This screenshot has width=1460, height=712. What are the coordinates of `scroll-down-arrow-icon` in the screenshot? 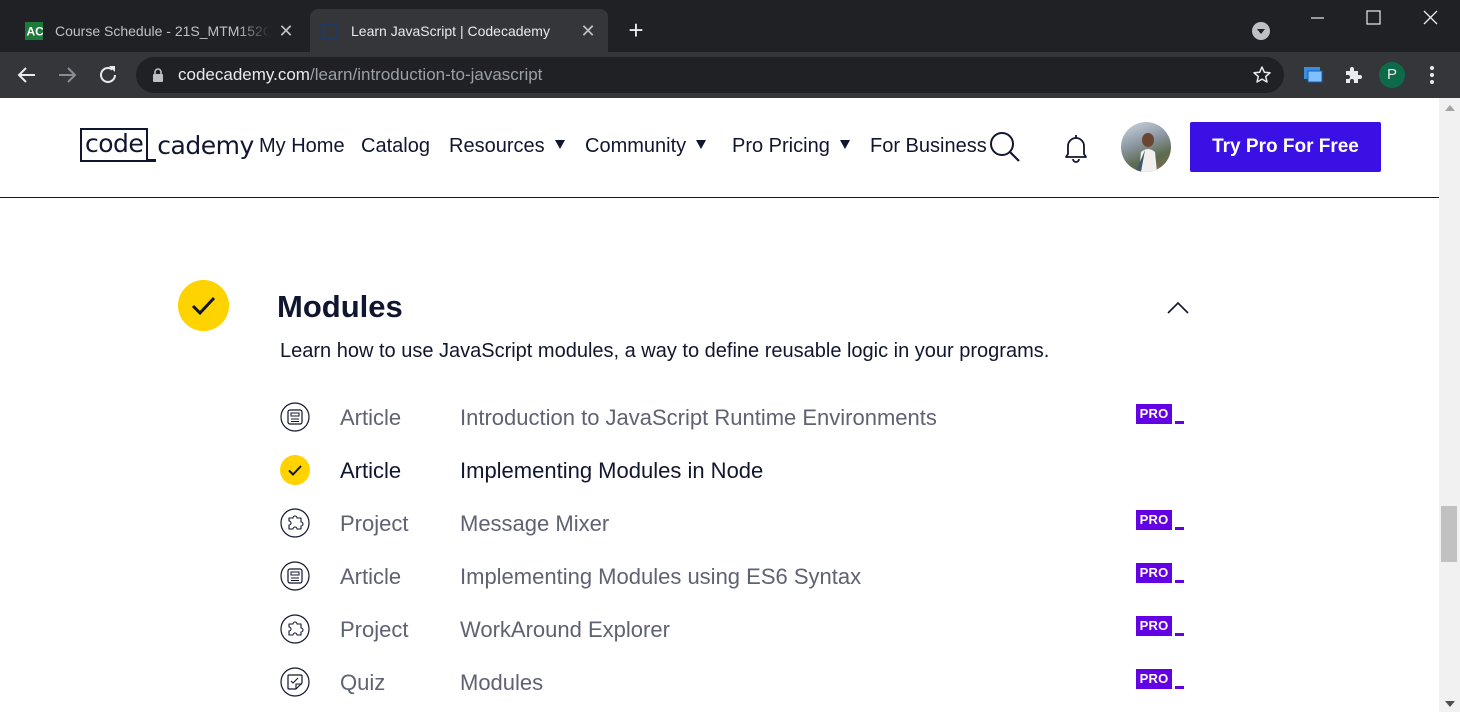 It's located at (1450, 704).